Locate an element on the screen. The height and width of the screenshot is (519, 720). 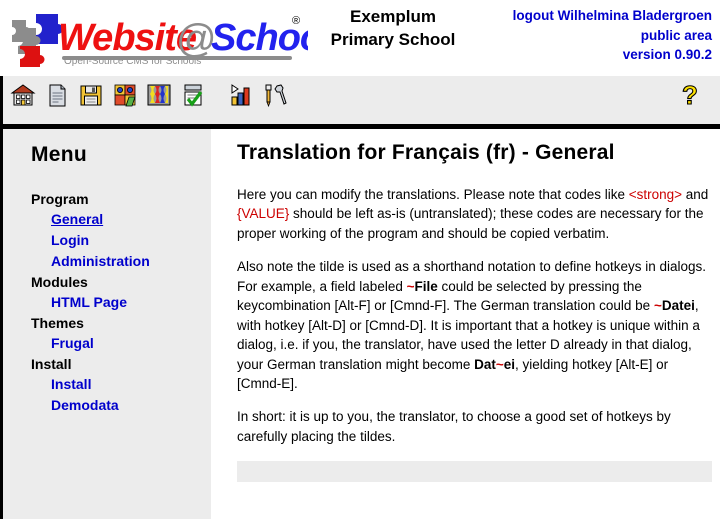
themes-icon is located at coordinates (159, 95).